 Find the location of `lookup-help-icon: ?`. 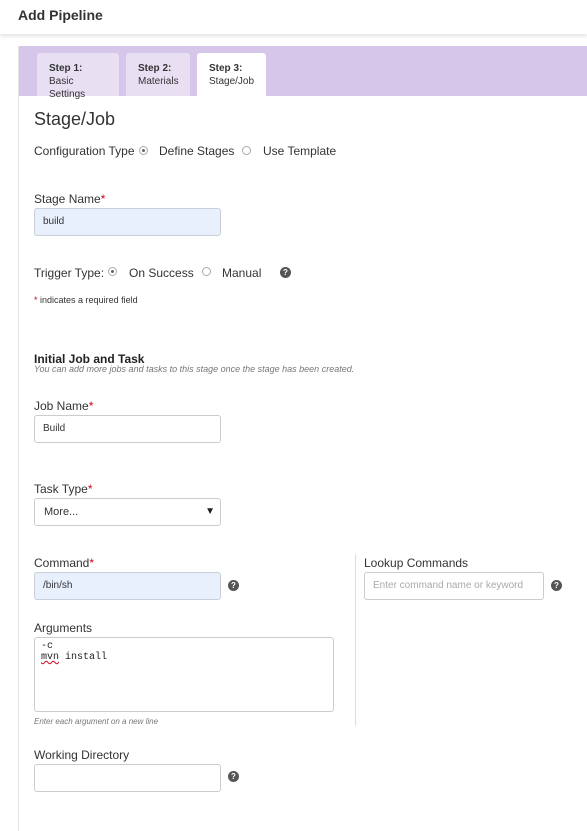

lookup-help-icon: ? is located at coordinates (556, 585).